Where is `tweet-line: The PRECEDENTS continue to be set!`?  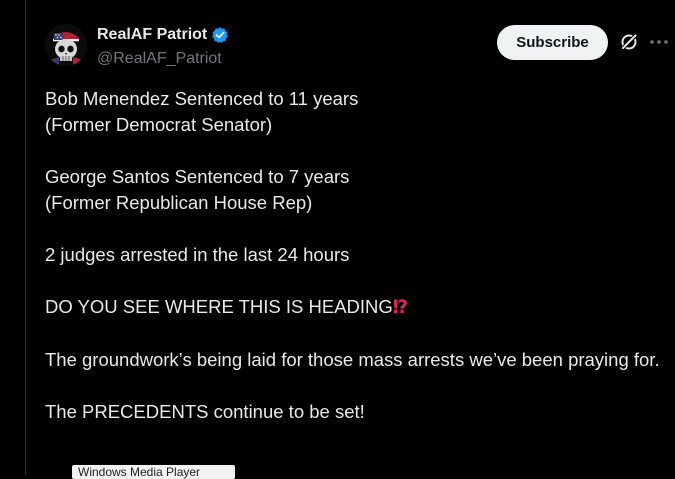 tweet-line: The PRECEDENTS continue to be set! is located at coordinates (205, 411).